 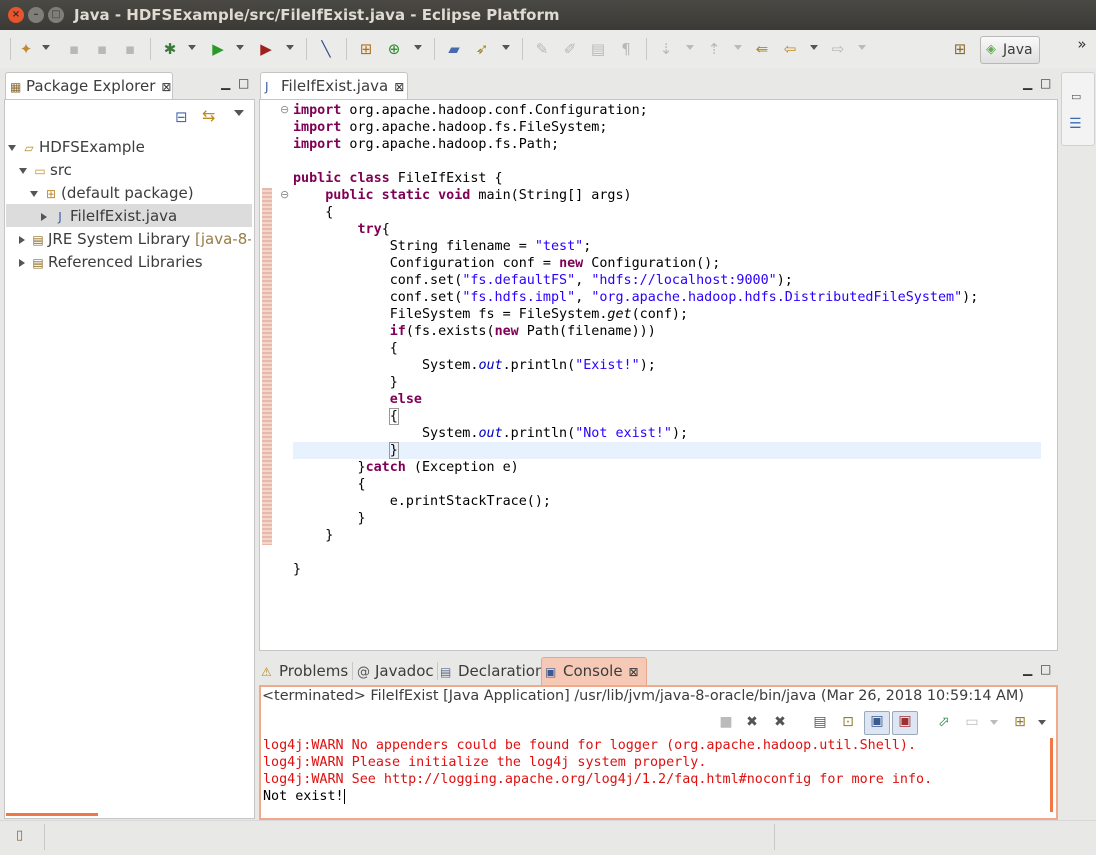 What do you see at coordinates (225, 83) in the screenshot?
I see `package-explorer-minimize-icon: ▁` at bounding box center [225, 83].